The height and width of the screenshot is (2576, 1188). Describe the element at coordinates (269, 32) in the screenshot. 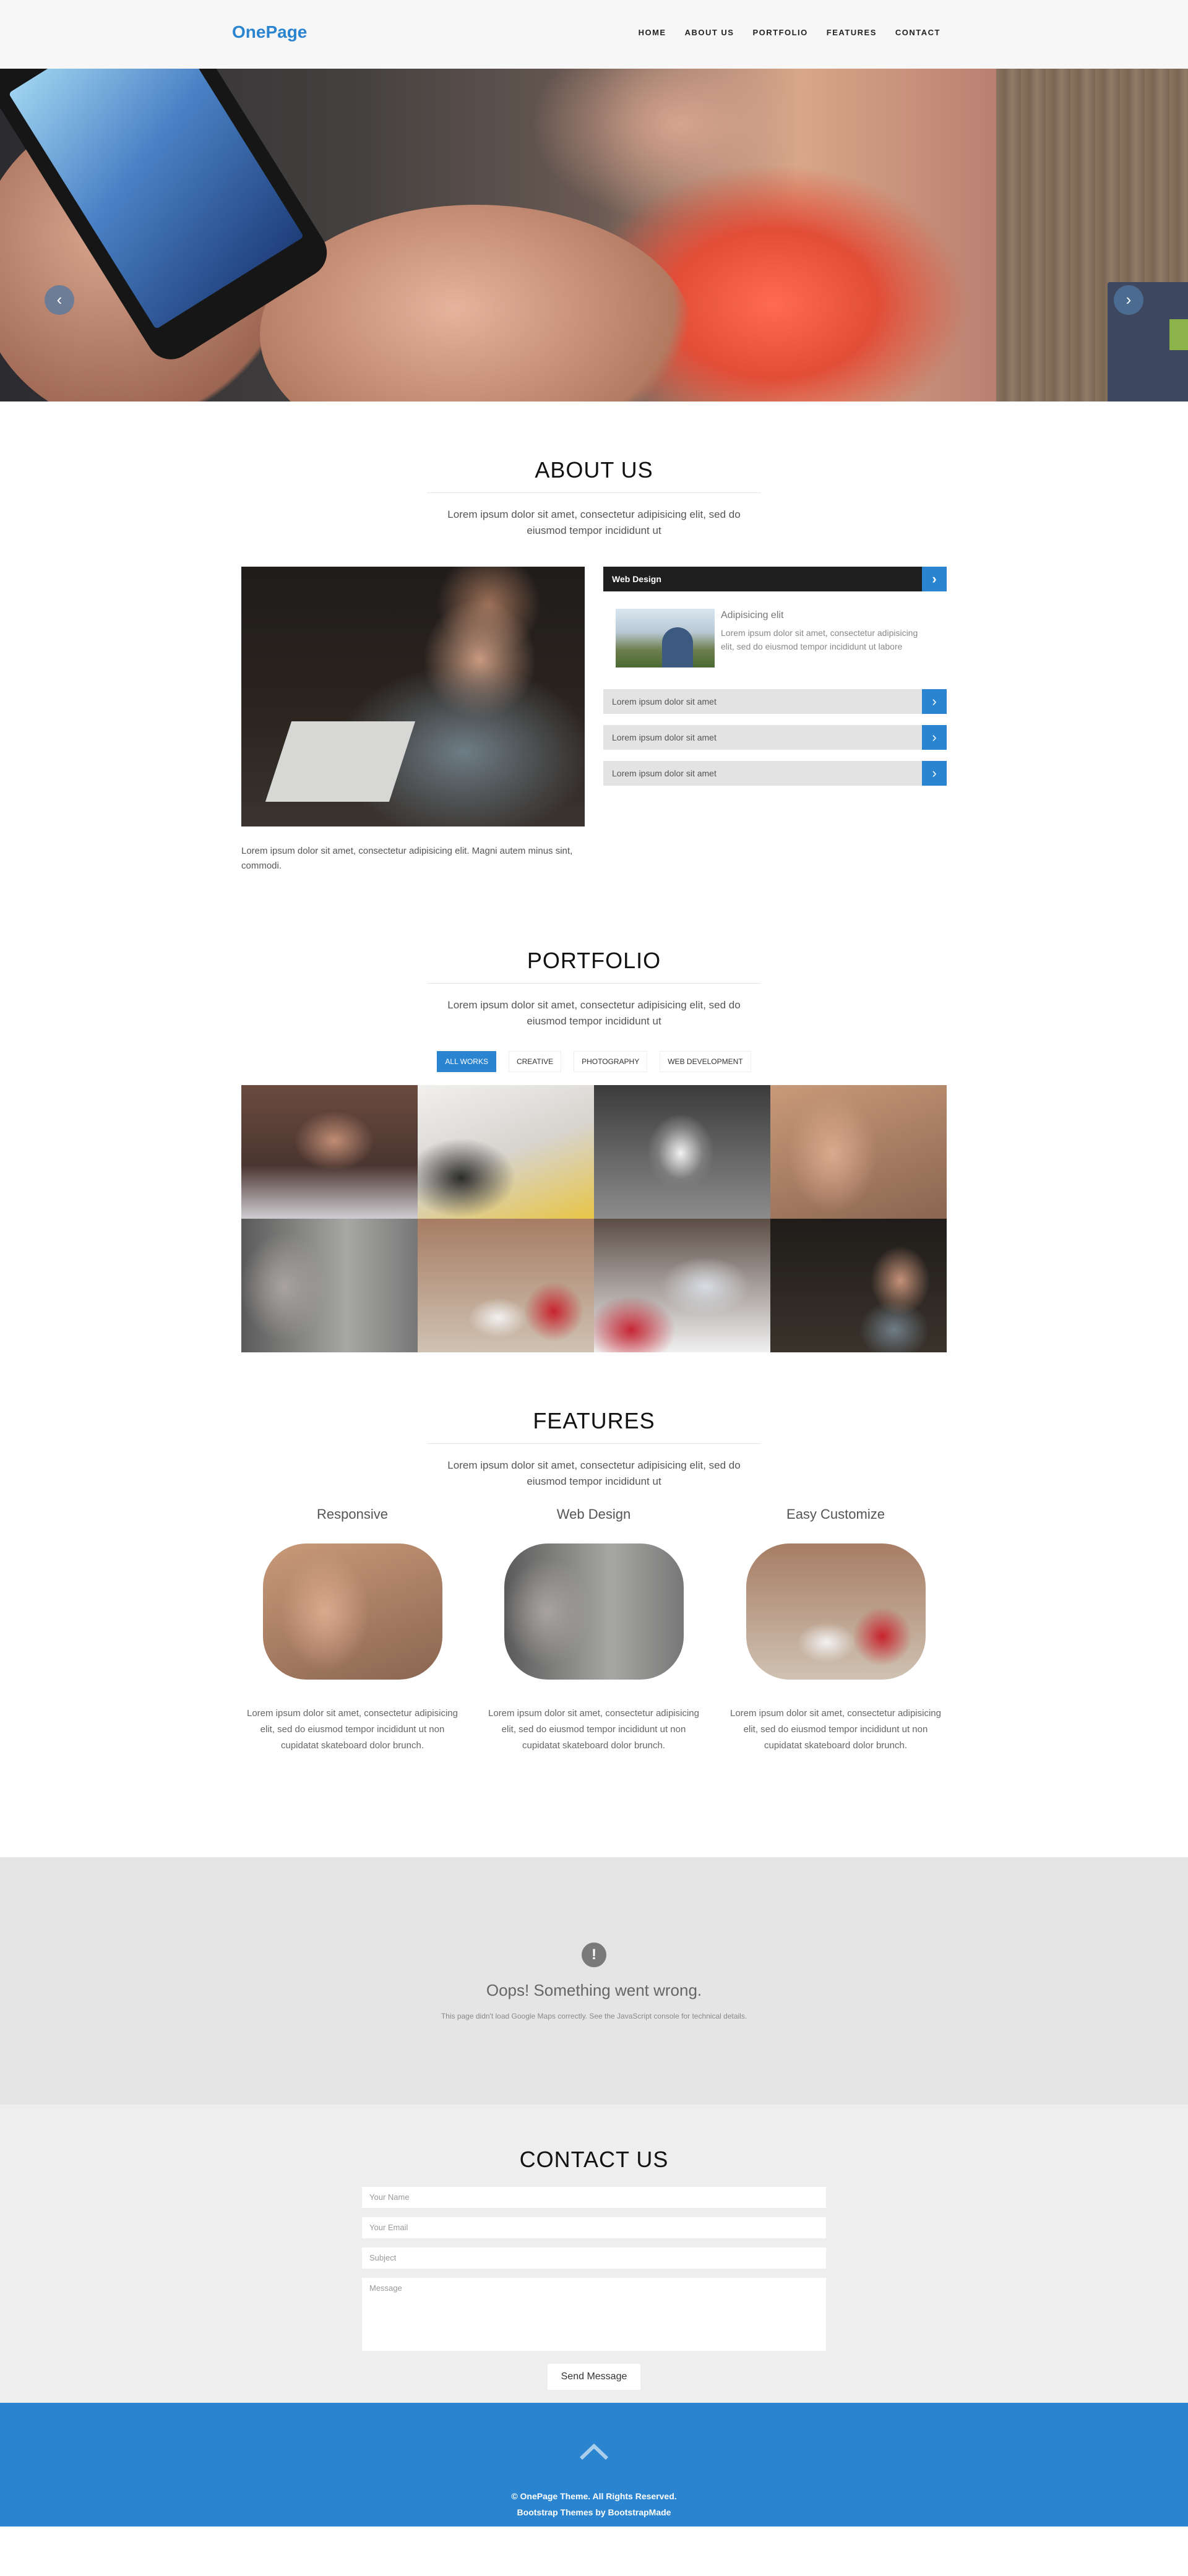

I see `brand-logo: OnePage` at that location.